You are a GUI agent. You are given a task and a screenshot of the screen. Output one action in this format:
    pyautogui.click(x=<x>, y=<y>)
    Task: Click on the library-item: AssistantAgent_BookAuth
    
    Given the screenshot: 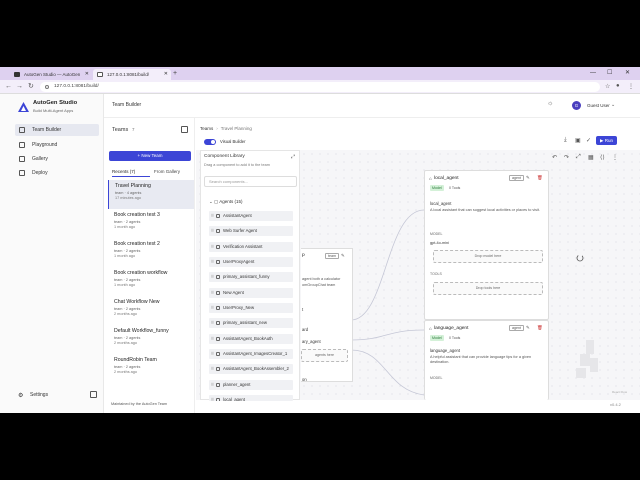 What is the action you would take?
    pyautogui.click(x=251, y=339)
    